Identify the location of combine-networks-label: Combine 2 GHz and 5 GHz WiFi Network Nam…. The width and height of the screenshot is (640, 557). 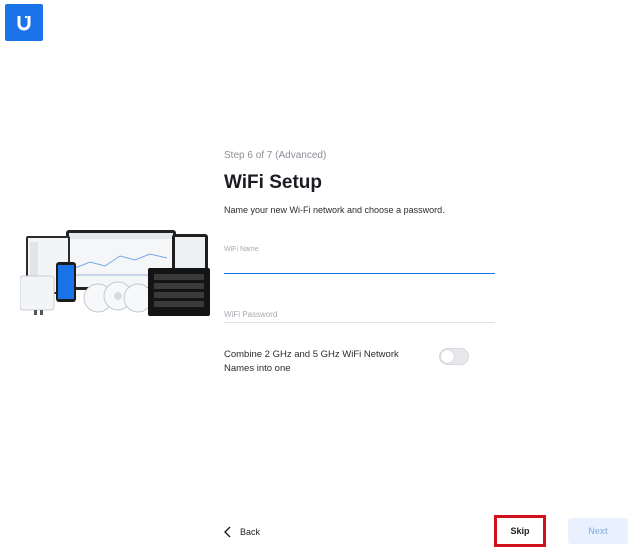
(311, 361).